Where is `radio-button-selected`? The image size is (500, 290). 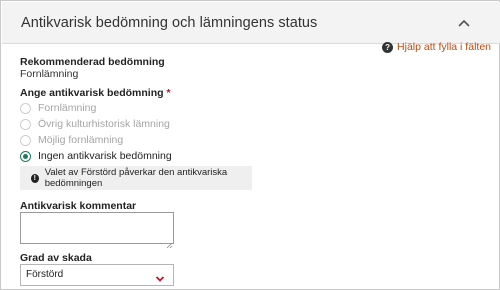
radio-button-selected is located at coordinates (25, 156).